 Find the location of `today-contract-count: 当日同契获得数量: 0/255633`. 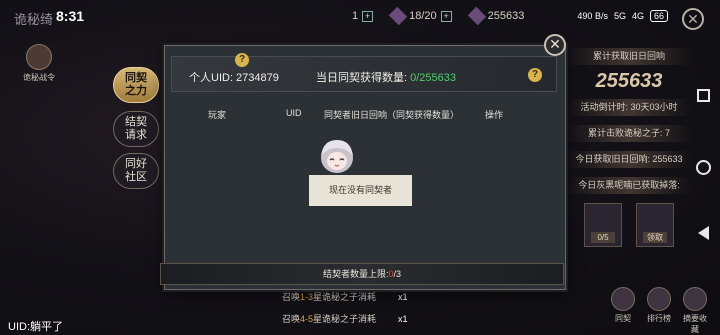

today-contract-count: 当日同契获得数量: 0/255633 is located at coordinates (386, 77).